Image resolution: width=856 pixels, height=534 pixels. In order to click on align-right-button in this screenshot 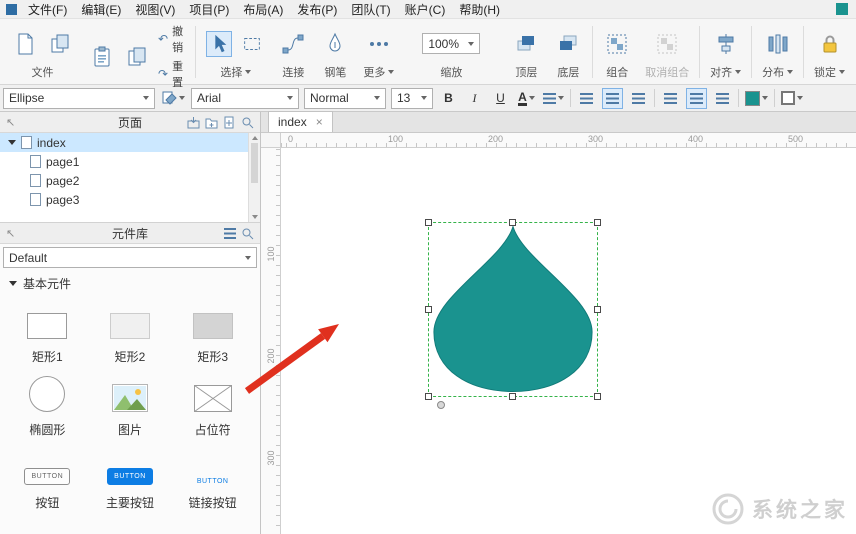, I will do `click(638, 98)`.